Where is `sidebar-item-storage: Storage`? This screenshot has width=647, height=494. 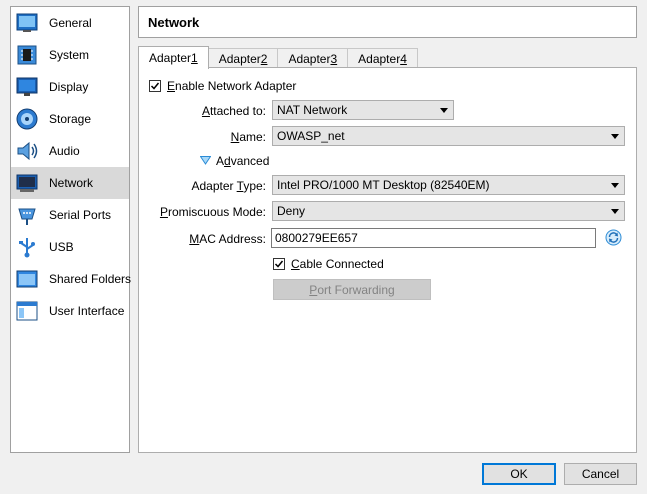 sidebar-item-storage: Storage is located at coordinates (70, 119).